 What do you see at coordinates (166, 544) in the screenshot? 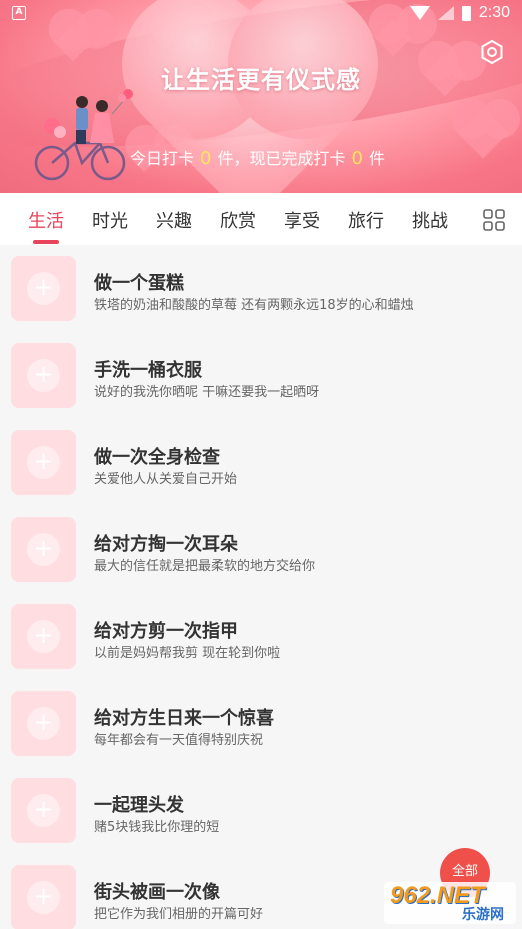
I see `item-title: 给对方掏一次耳朵` at bounding box center [166, 544].